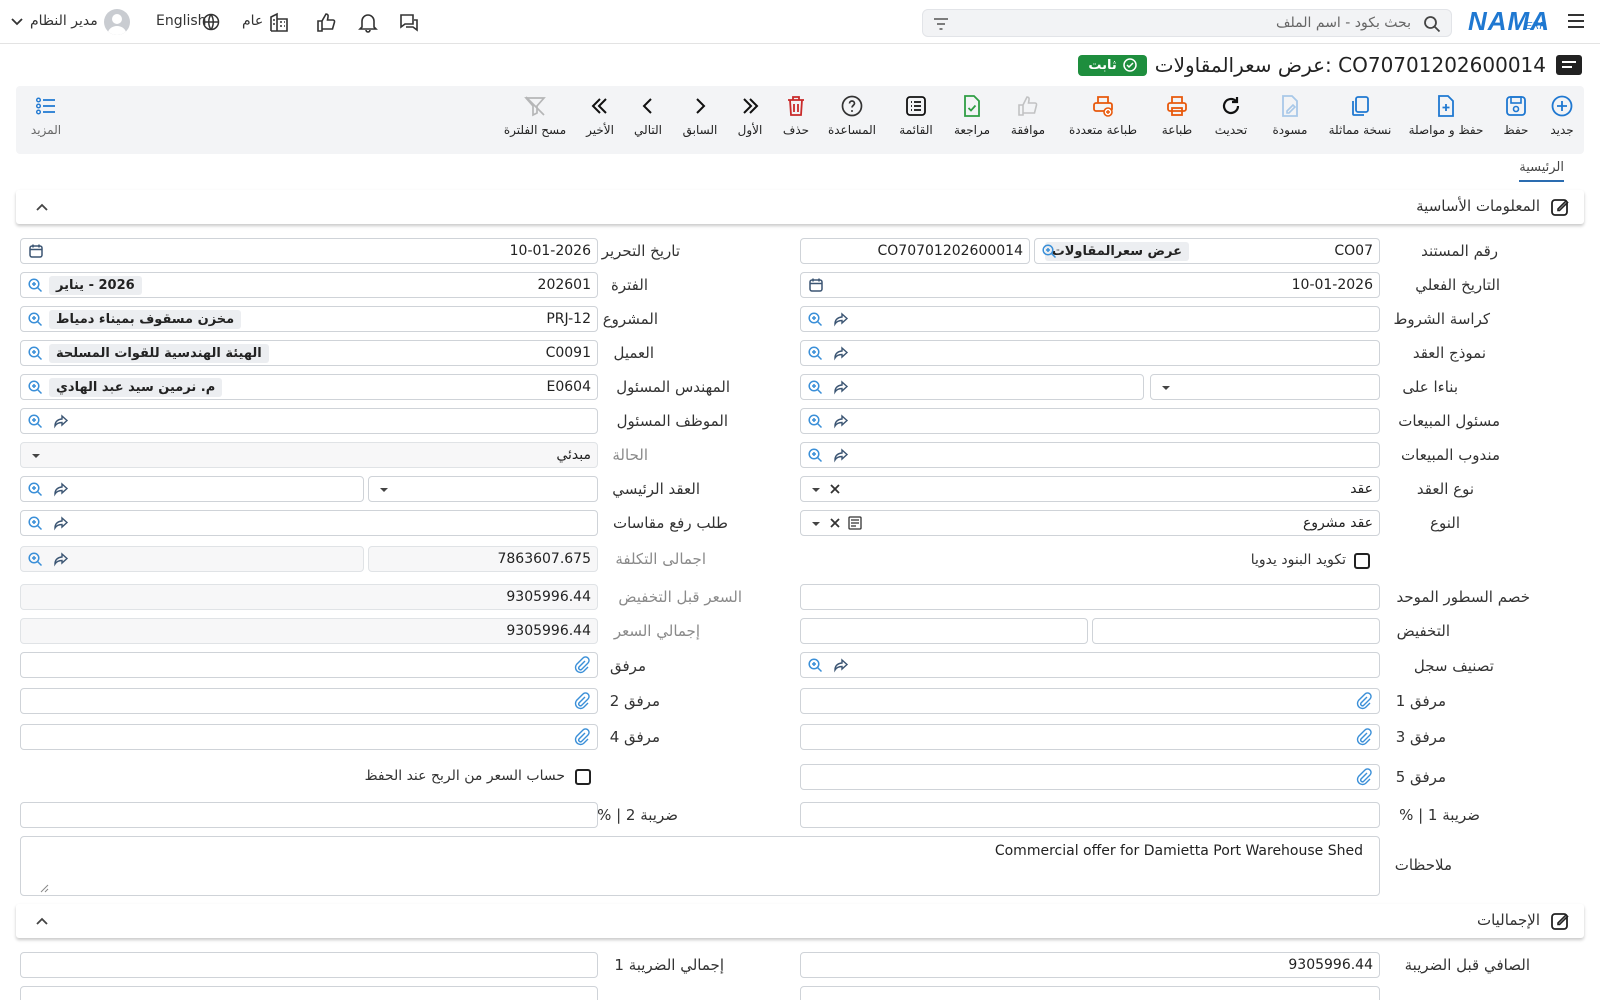 The width and height of the screenshot is (1600, 1000). I want to click on draft-button: مسودة, so click(1290, 120).